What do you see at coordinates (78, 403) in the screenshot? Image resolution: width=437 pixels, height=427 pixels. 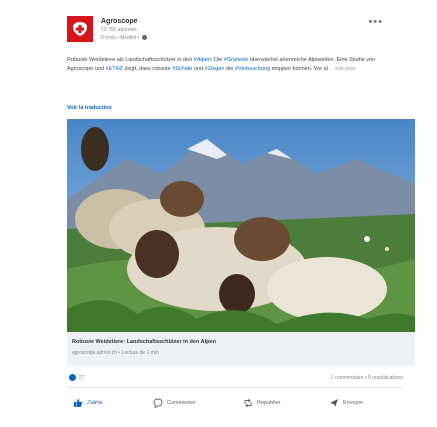 I see `like-icon` at bounding box center [78, 403].